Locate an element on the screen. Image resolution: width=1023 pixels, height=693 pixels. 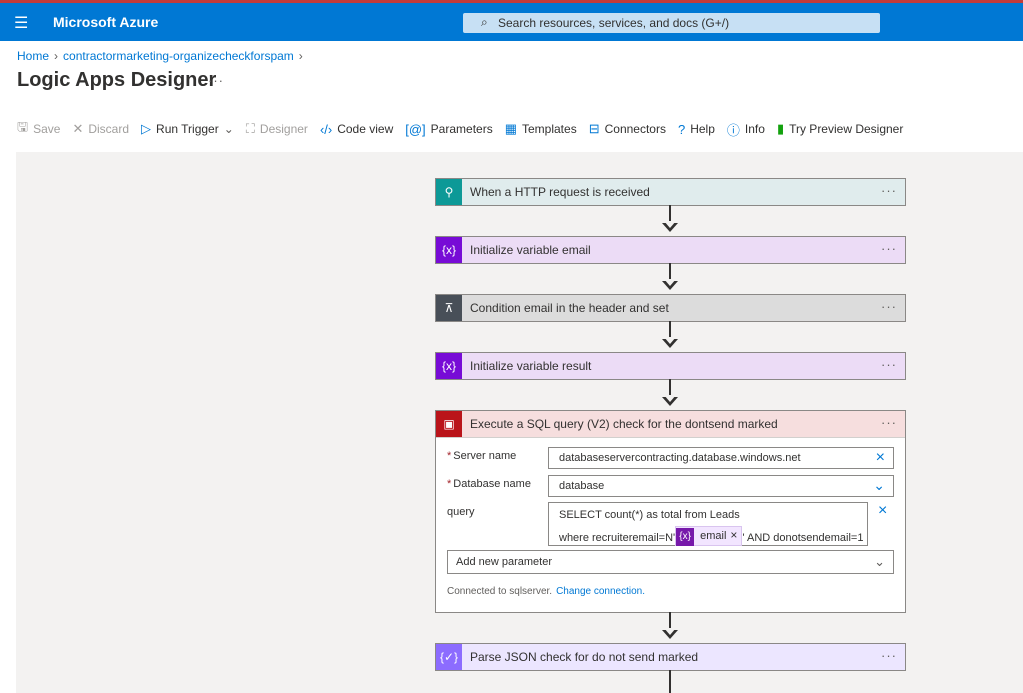
flow-arrow is located at coordinates (670, 681).